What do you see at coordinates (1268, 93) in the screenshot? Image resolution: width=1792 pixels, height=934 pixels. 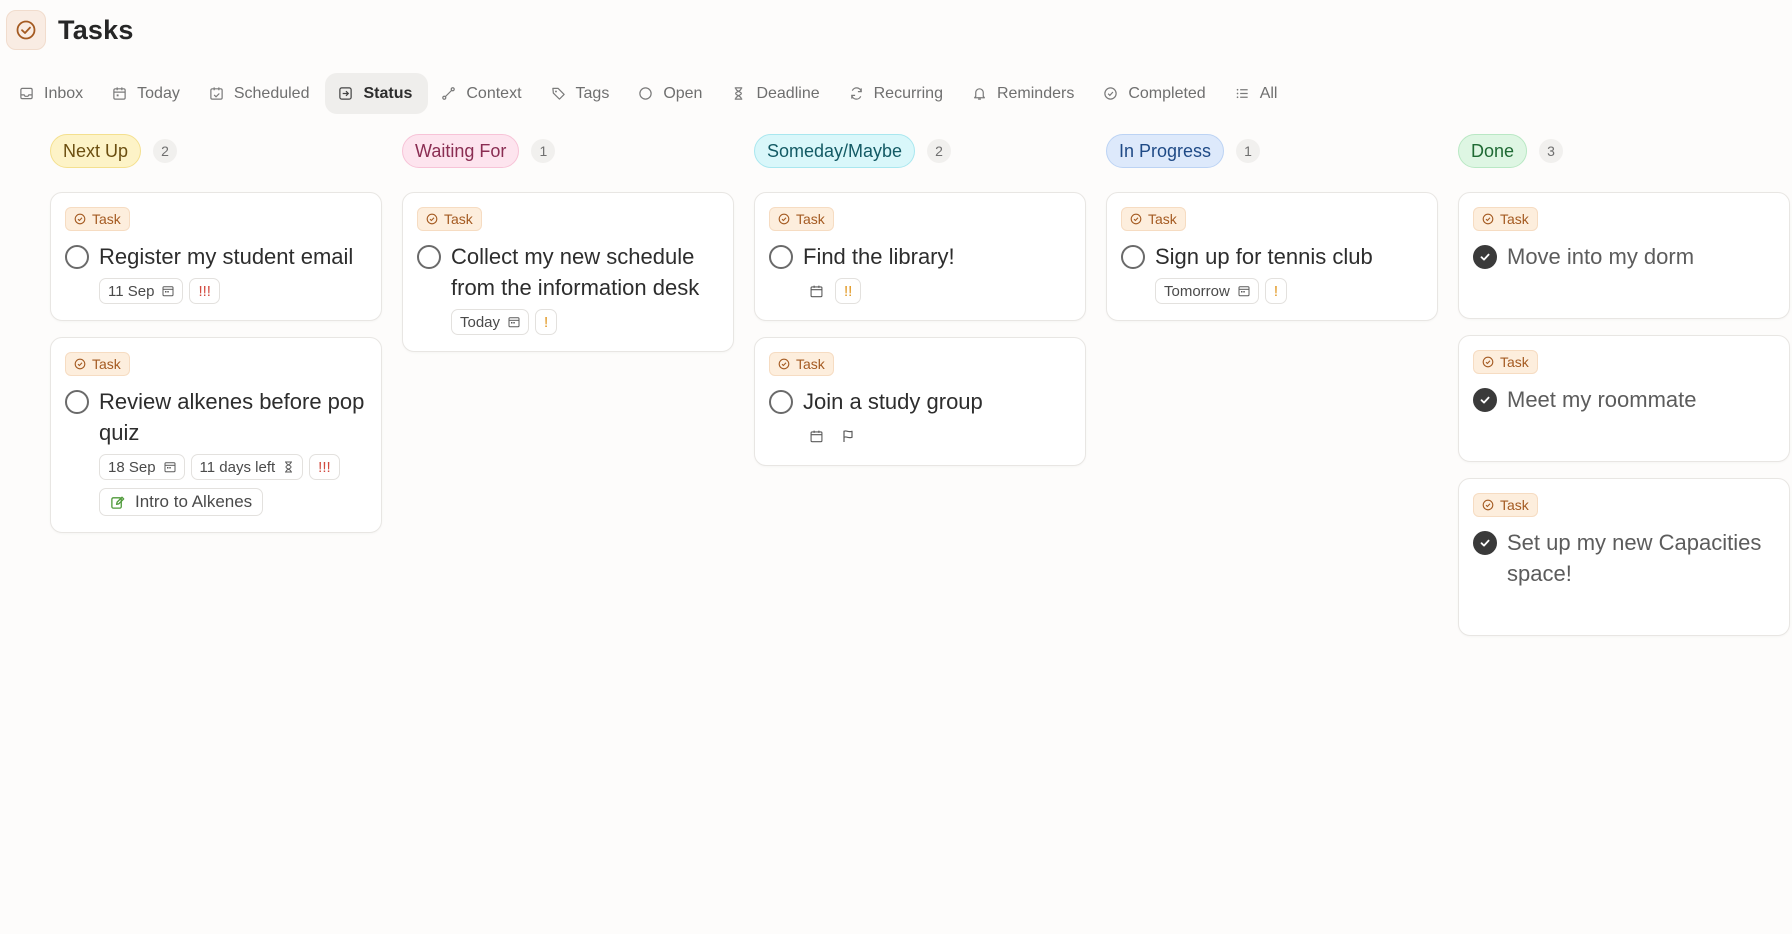 I see `tab-label: All` at bounding box center [1268, 93].